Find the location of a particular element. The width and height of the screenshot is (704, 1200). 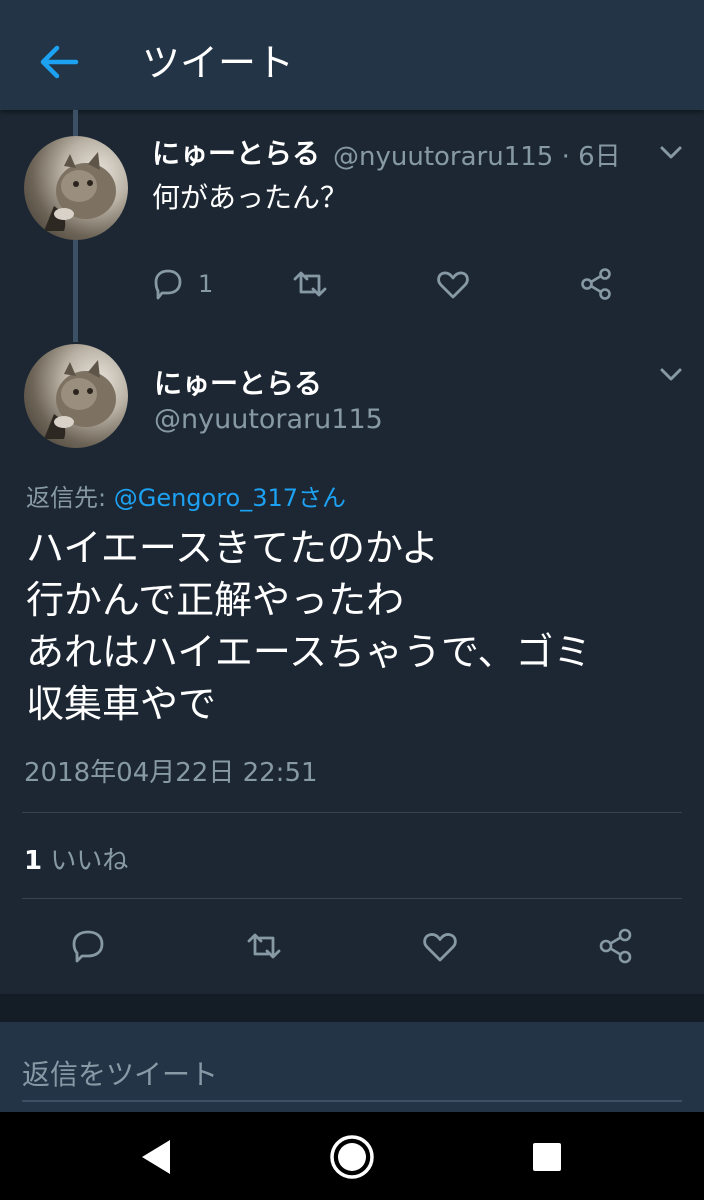

likes-count-link: 1 いいね is located at coordinates (76, 858).